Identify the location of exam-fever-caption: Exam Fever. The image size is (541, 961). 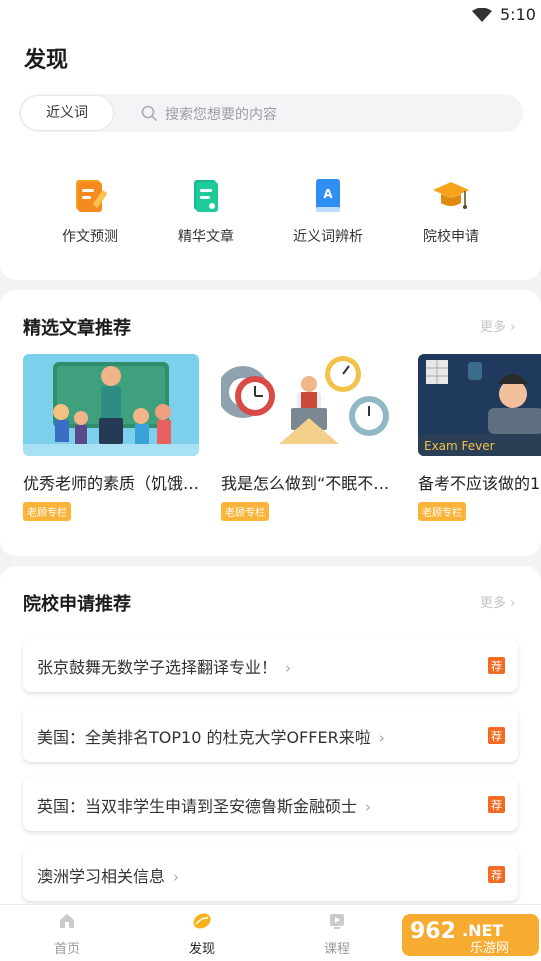
(459, 446).